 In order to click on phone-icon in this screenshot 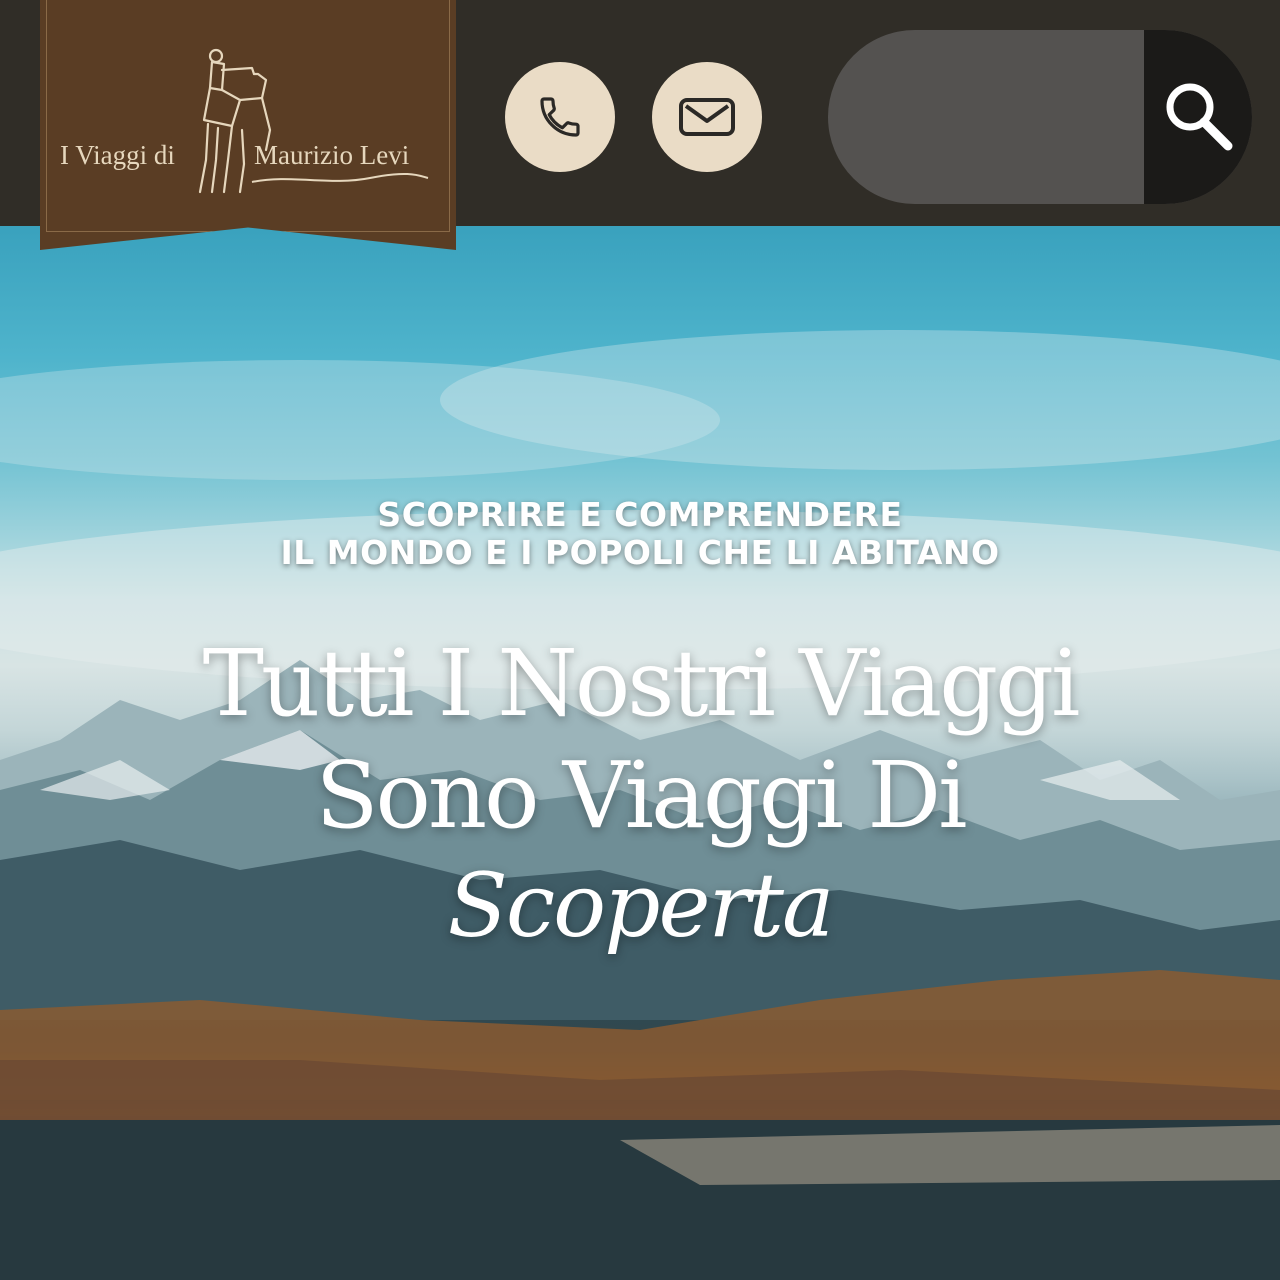, I will do `click(560, 117)`.